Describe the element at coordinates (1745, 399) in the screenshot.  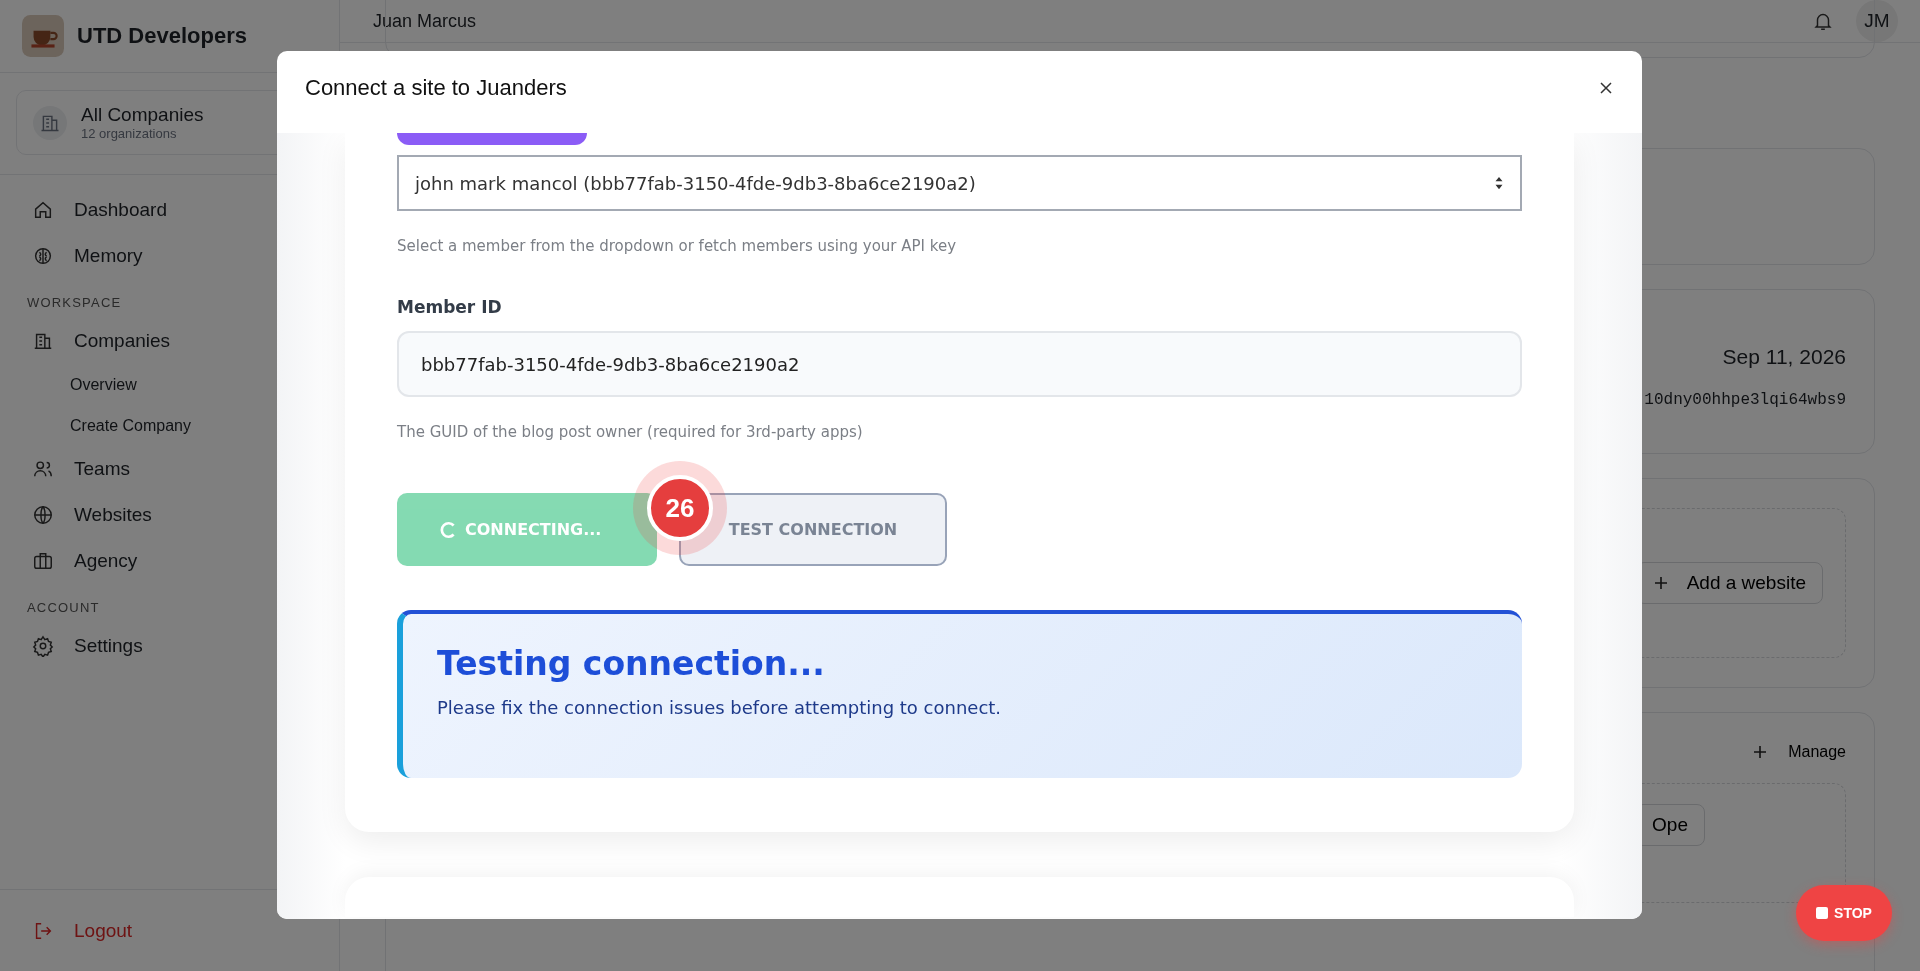
I see `key-text: 10dny00hhpe3lqi64wbs9` at that location.